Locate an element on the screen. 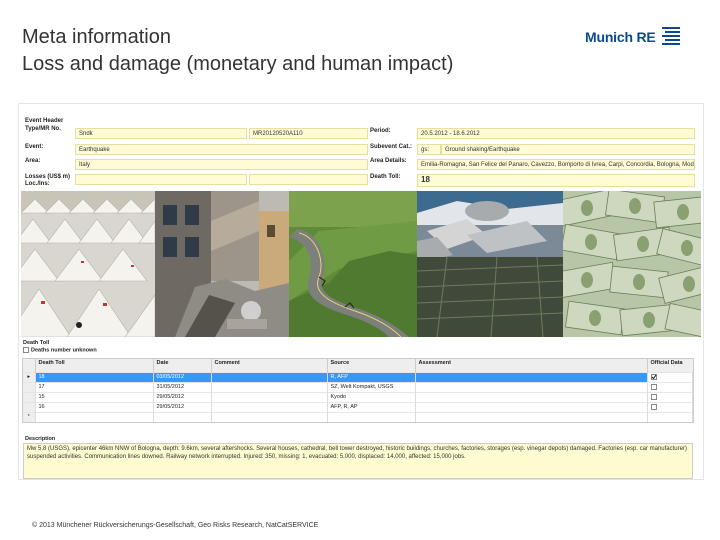 The width and height of the screenshot is (720, 540). period-field: 20.5.2012 - 18.6.2012 is located at coordinates (556, 133).